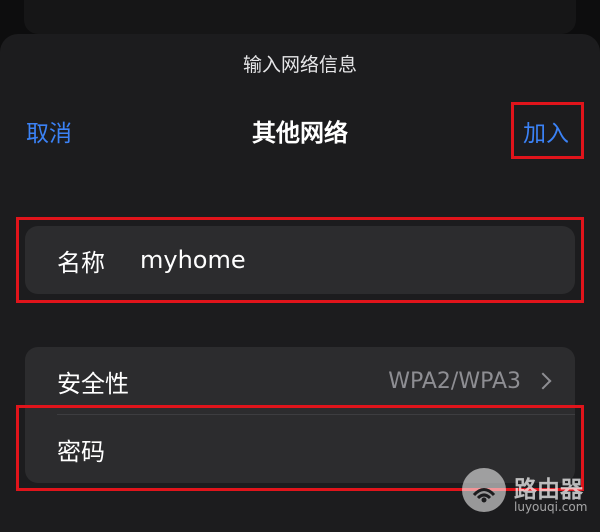 The width and height of the screenshot is (600, 532). I want to click on name-group: 名称 myhome, so click(300, 260).